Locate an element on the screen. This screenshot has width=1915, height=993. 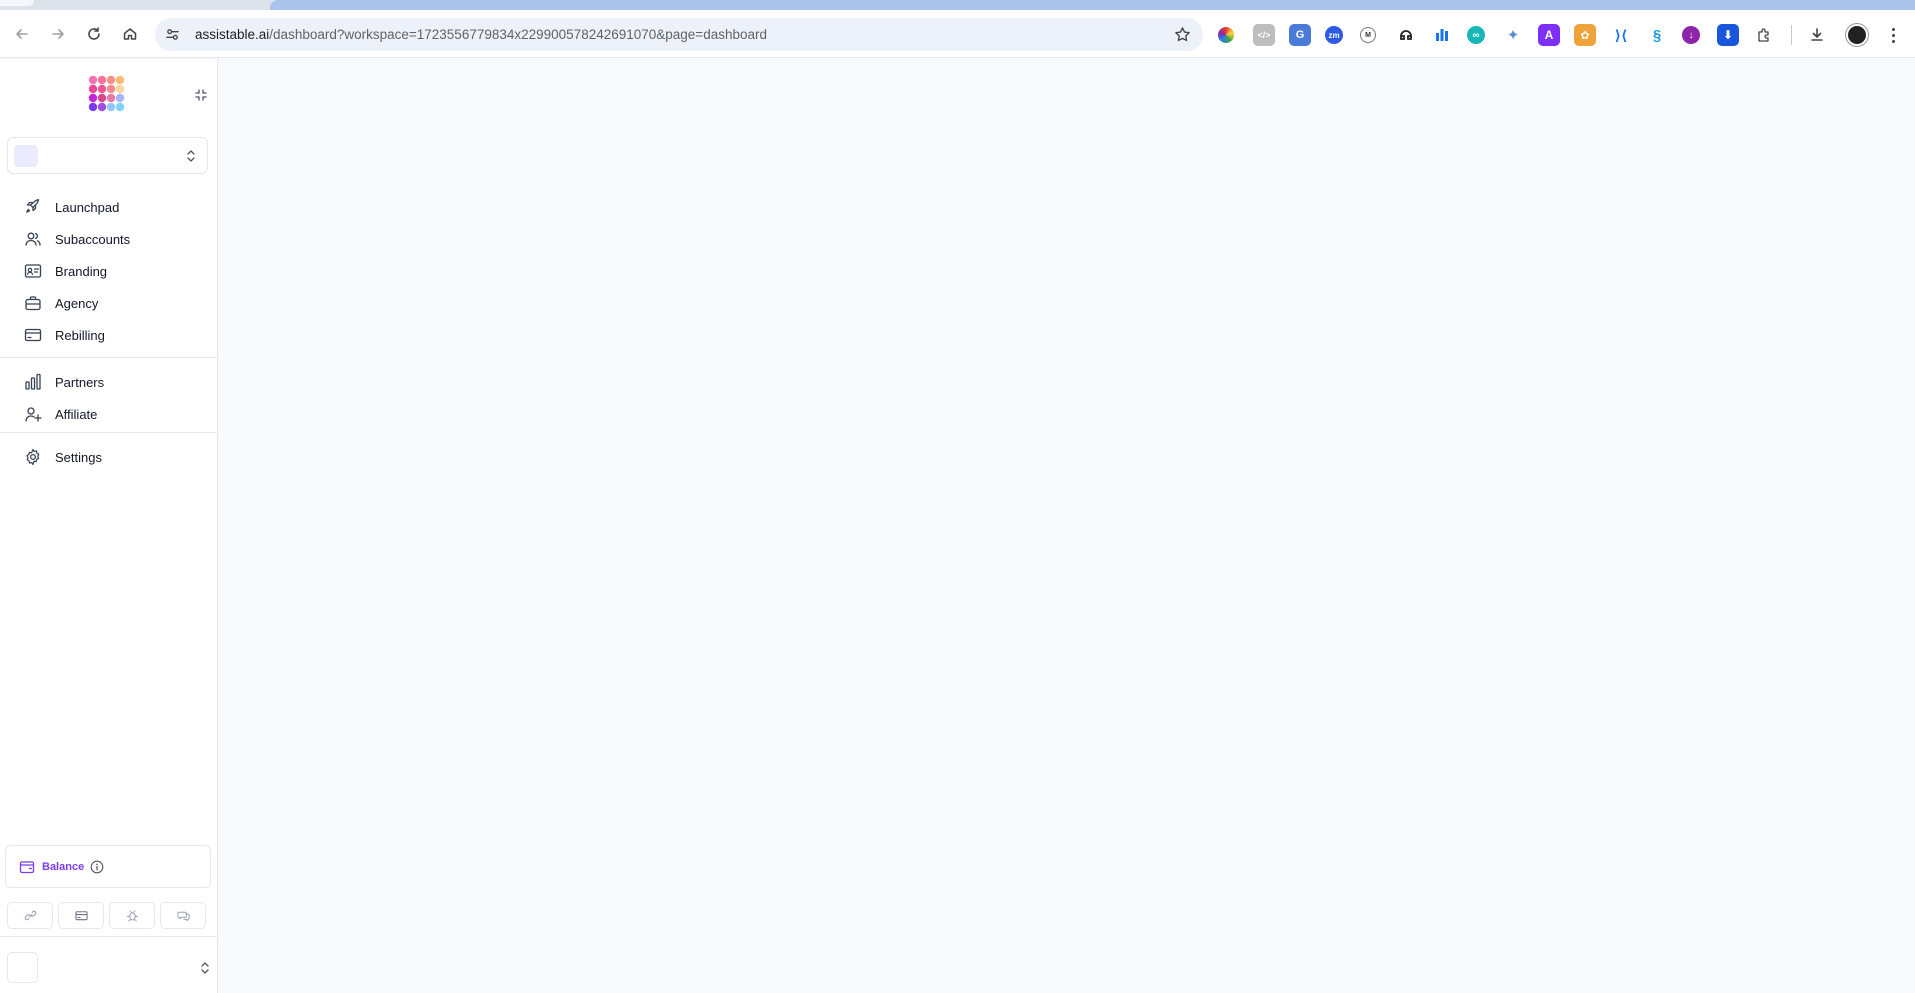
download-blue-extension-icon: ⬇ is located at coordinates (1728, 35).